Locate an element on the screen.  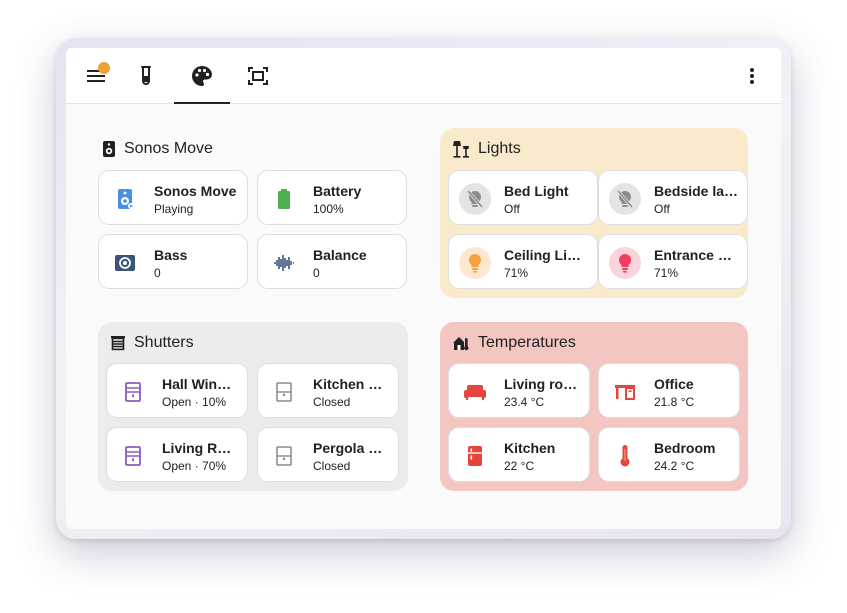
window-shutter-icon is located at coordinates (118, 343).